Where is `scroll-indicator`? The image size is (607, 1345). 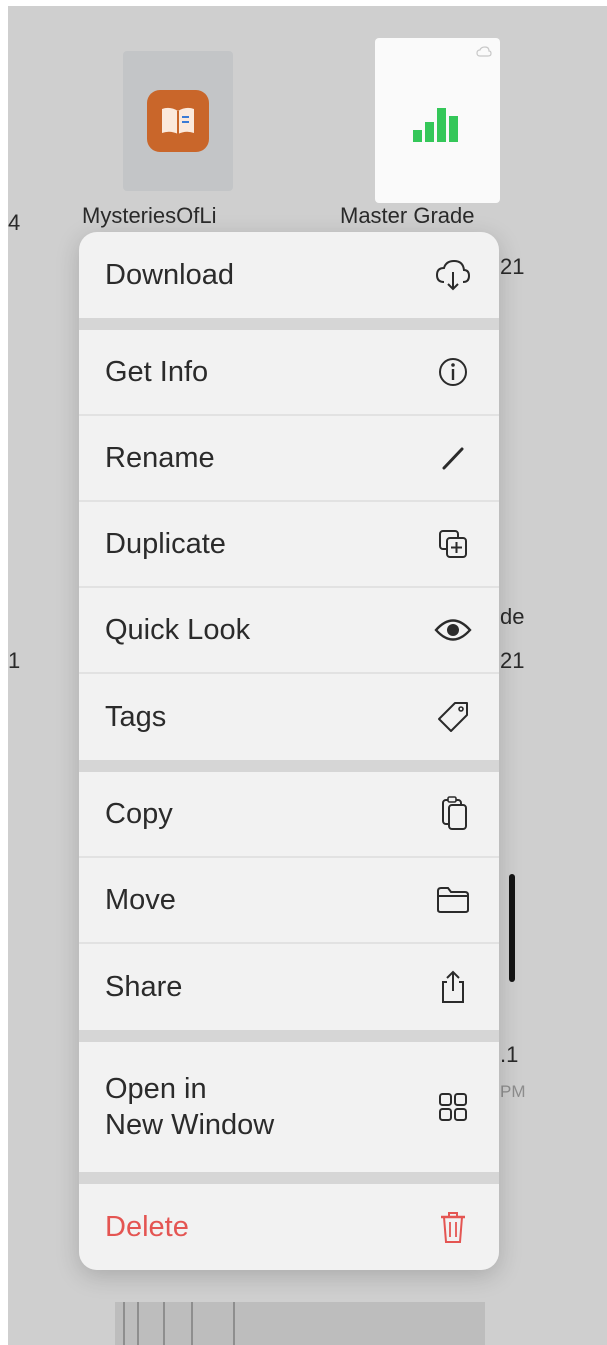
scroll-indicator is located at coordinates (512, 928).